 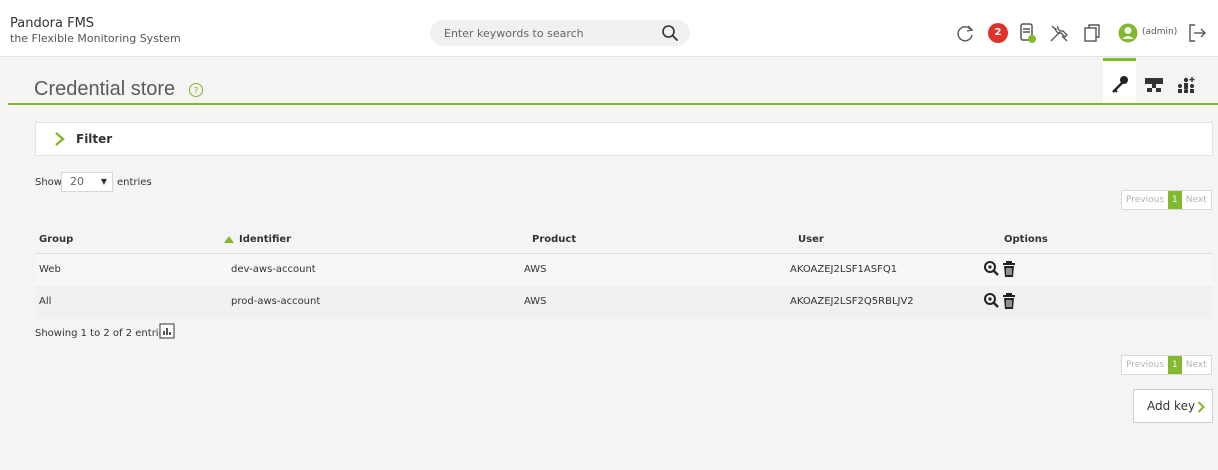 I want to click on network-icon, so click(x=1154, y=85).